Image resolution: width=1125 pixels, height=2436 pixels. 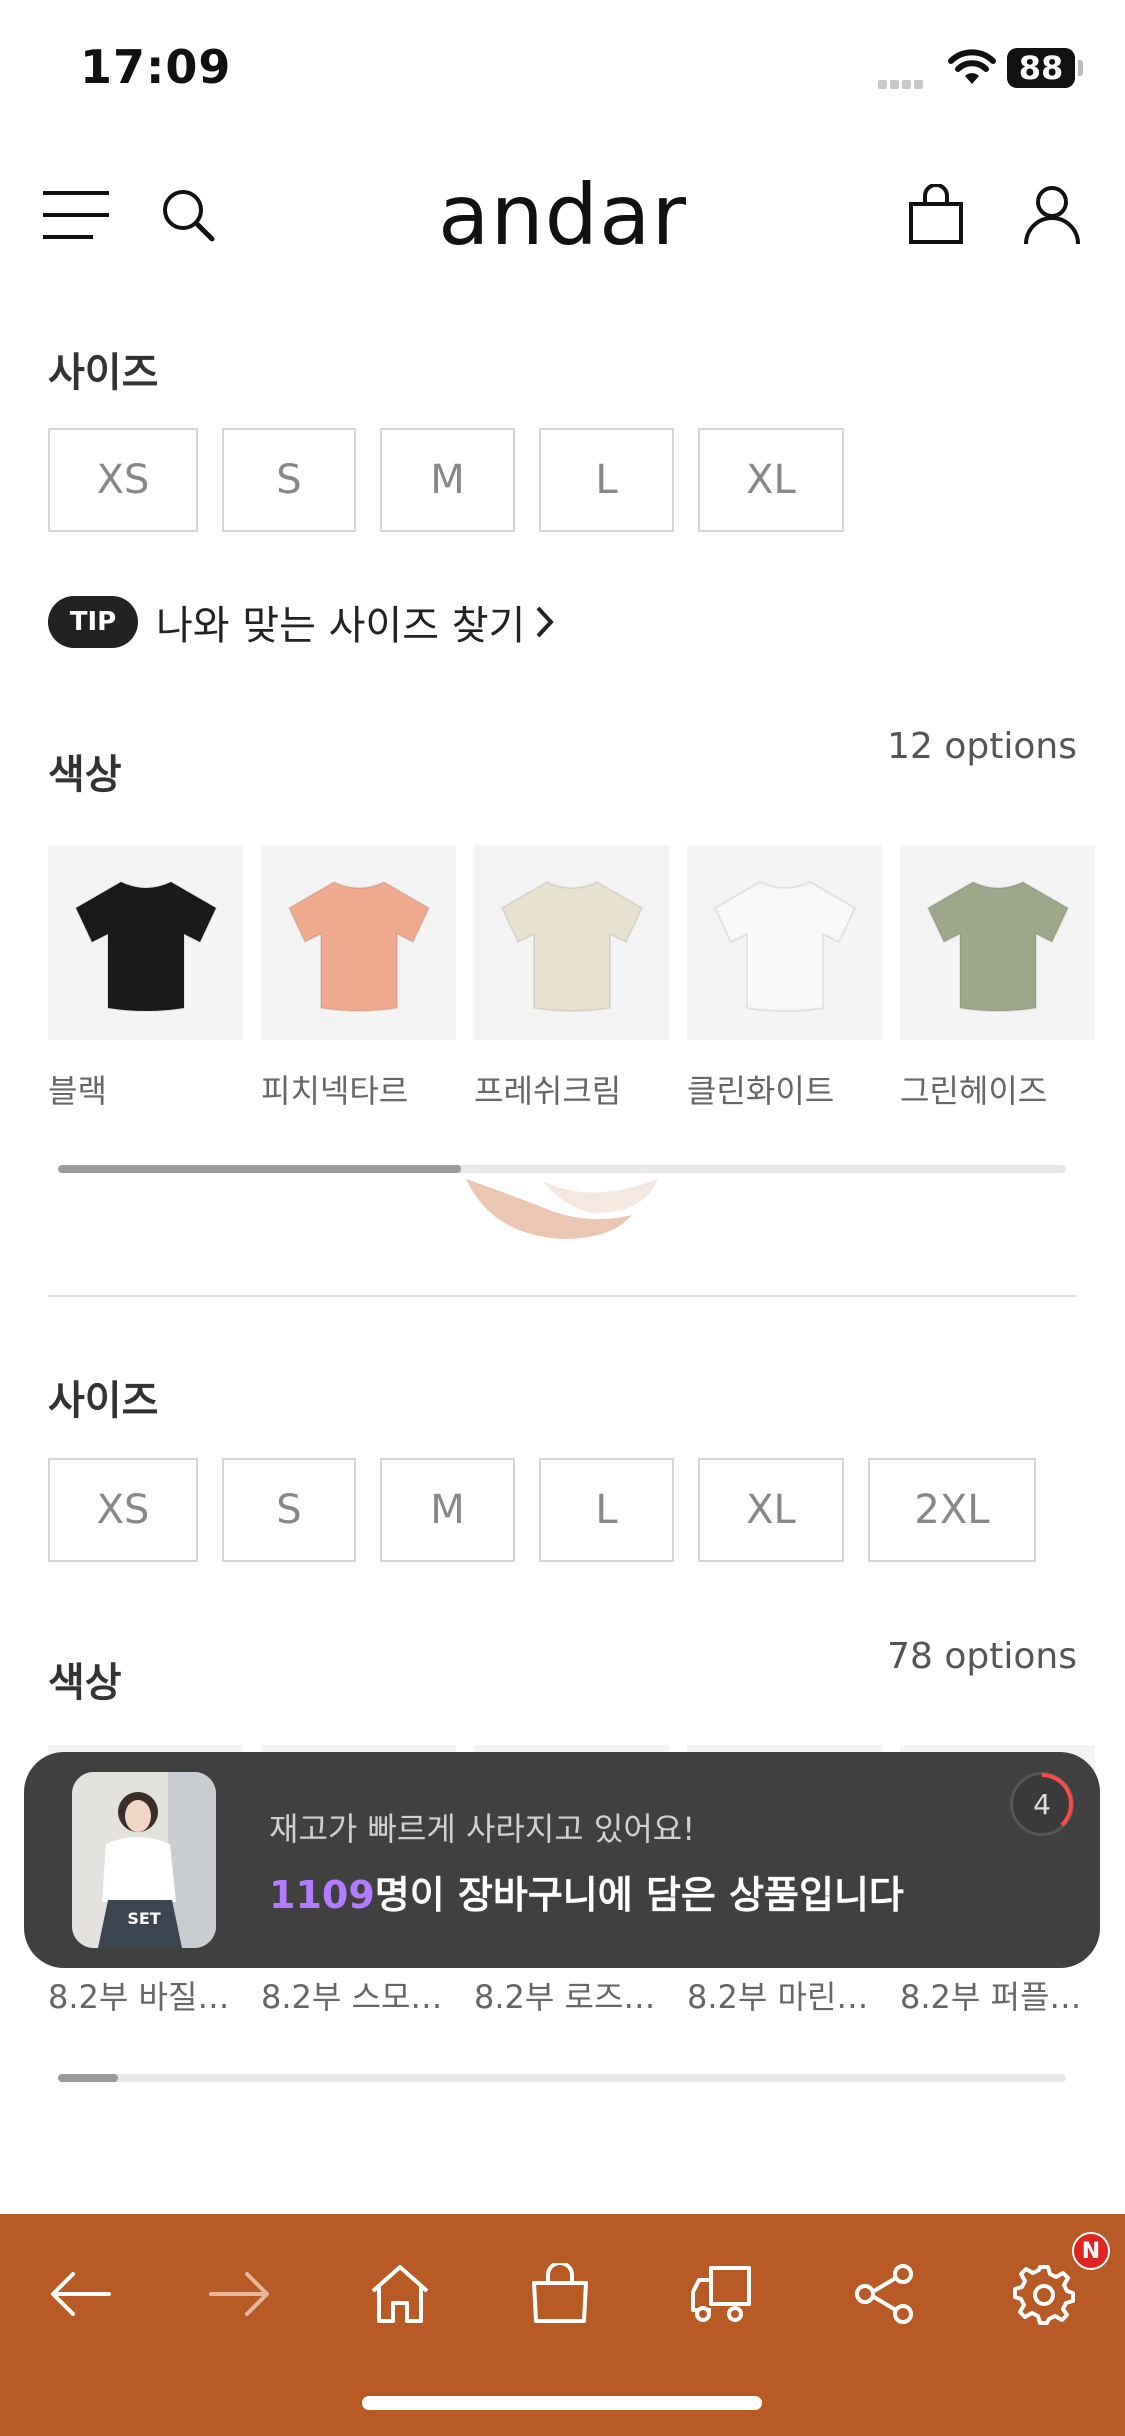 What do you see at coordinates (103, 1401) in the screenshot?
I see `size-section-title-2: 사이즈` at bounding box center [103, 1401].